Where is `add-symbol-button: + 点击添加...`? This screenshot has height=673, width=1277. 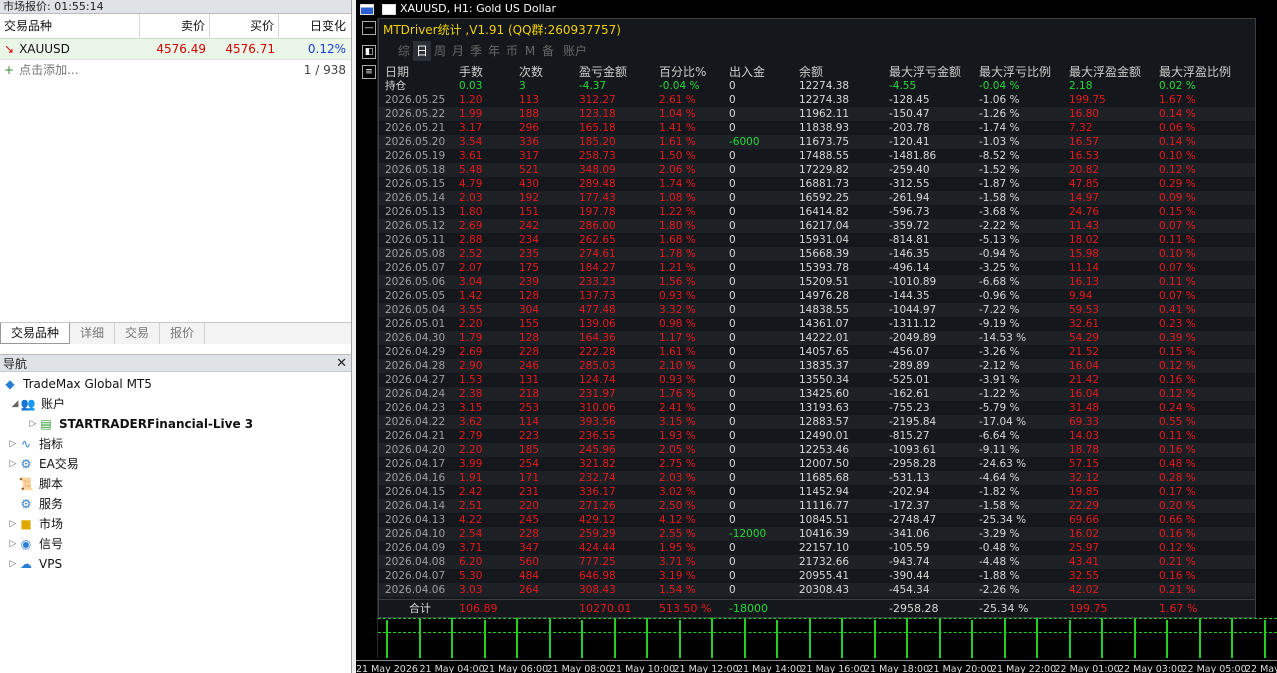 add-symbol-button: + 点击添加... is located at coordinates (140, 70).